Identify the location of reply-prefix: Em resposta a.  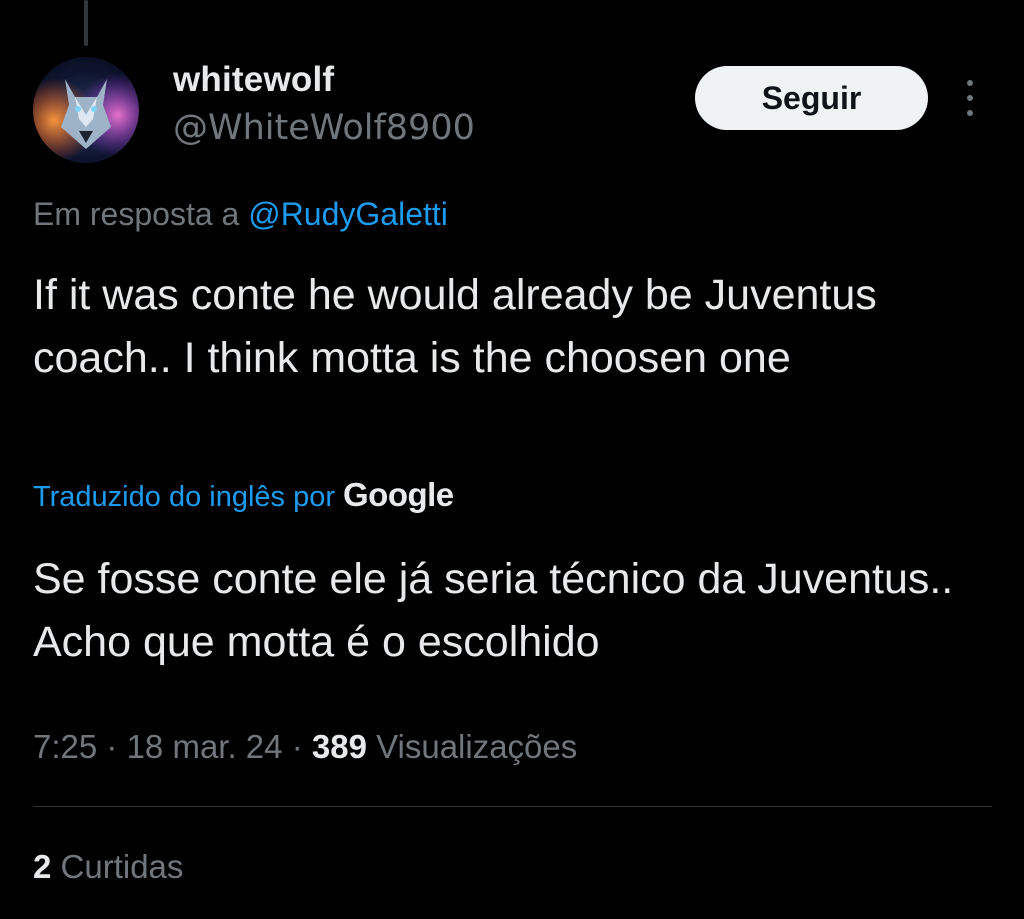
(136, 214).